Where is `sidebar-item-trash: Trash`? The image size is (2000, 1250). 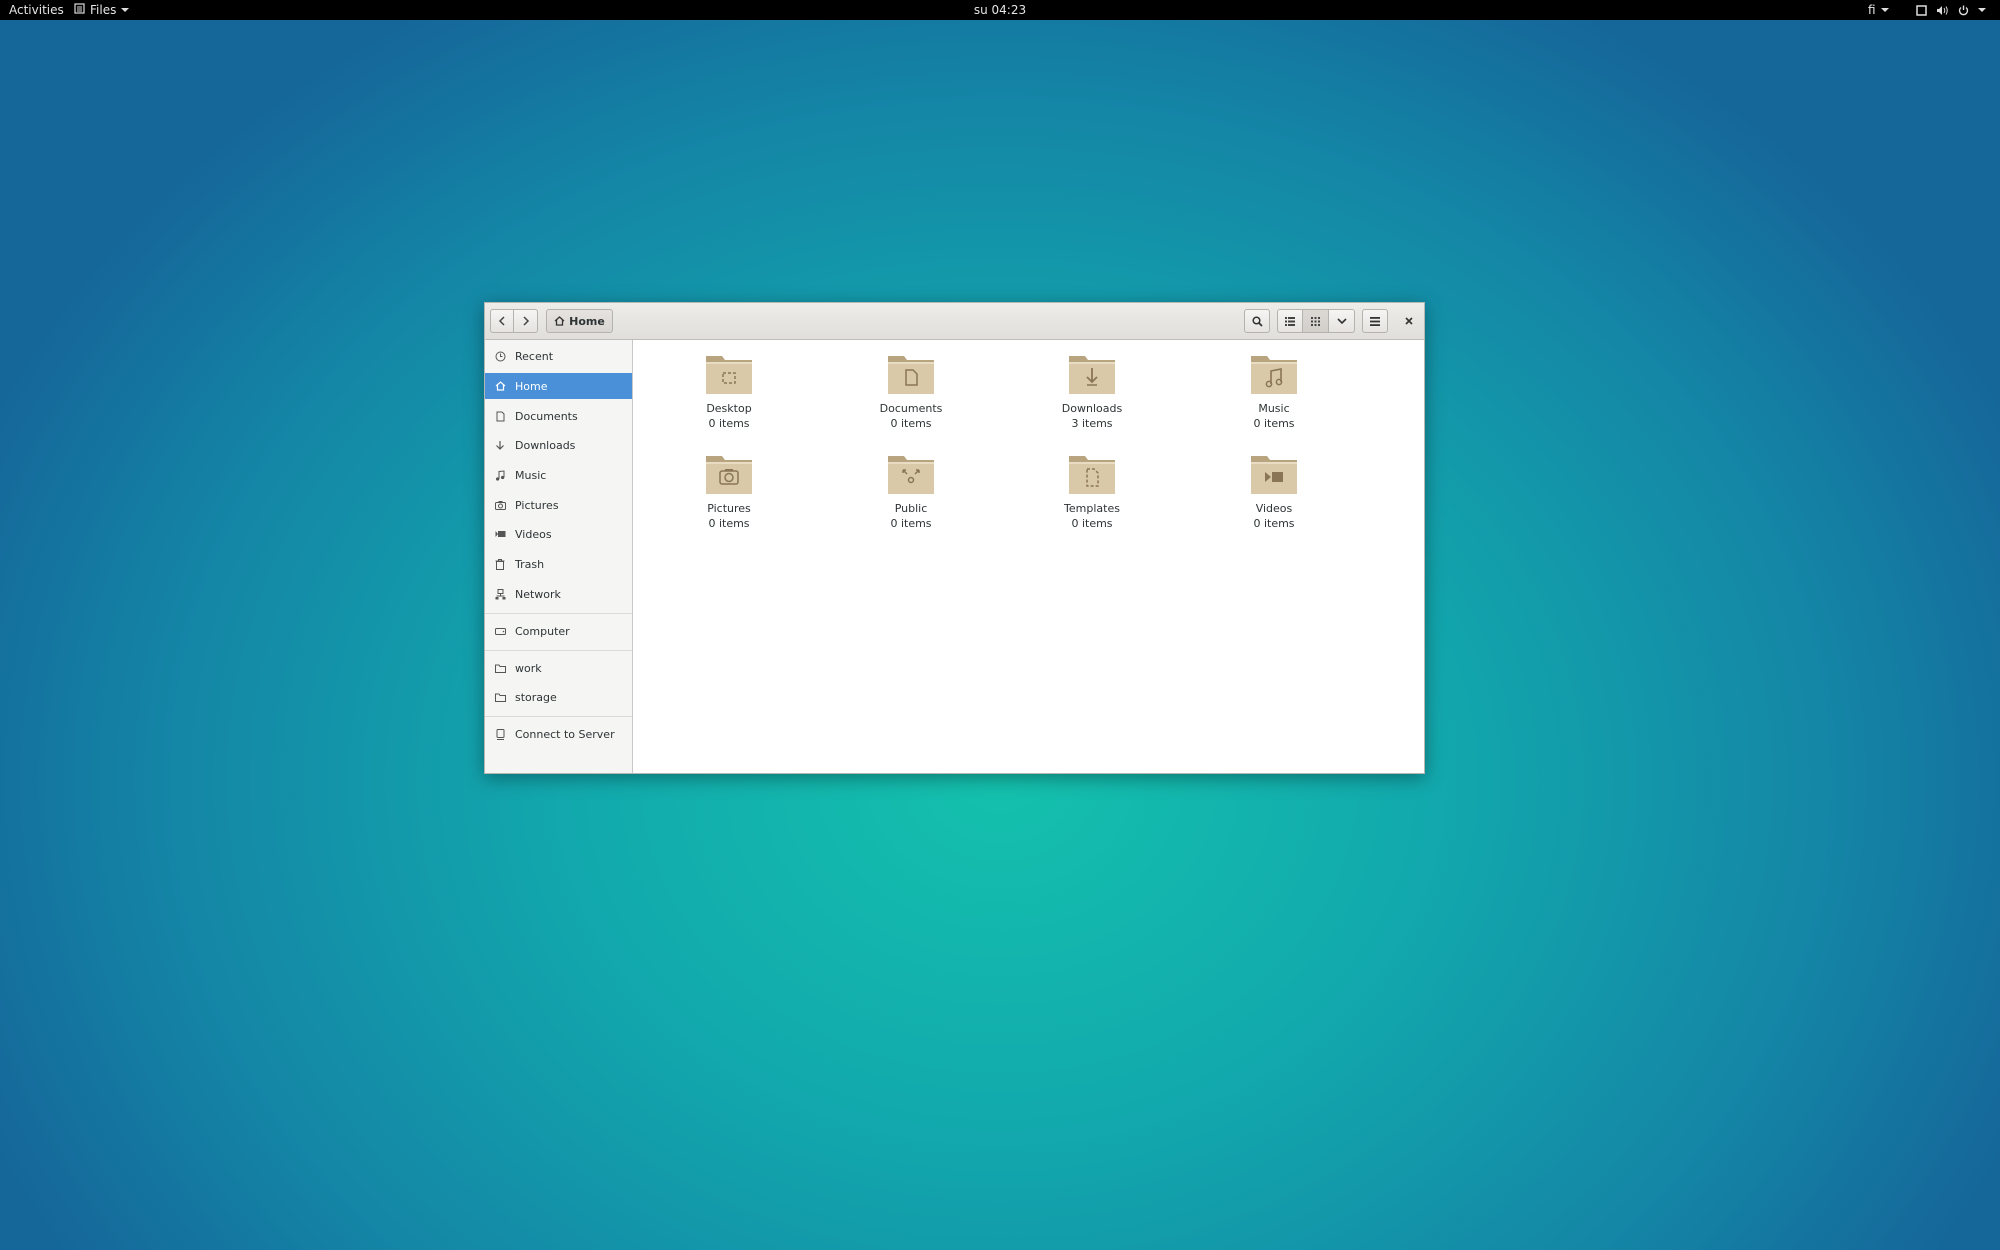
sidebar-item-trash: Trash is located at coordinates (558, 564).